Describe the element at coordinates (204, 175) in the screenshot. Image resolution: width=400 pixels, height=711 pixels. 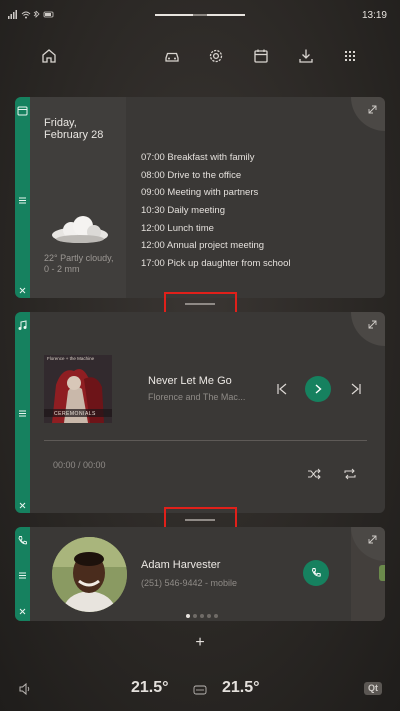
I see `event-title: Drive to the office` at that location.